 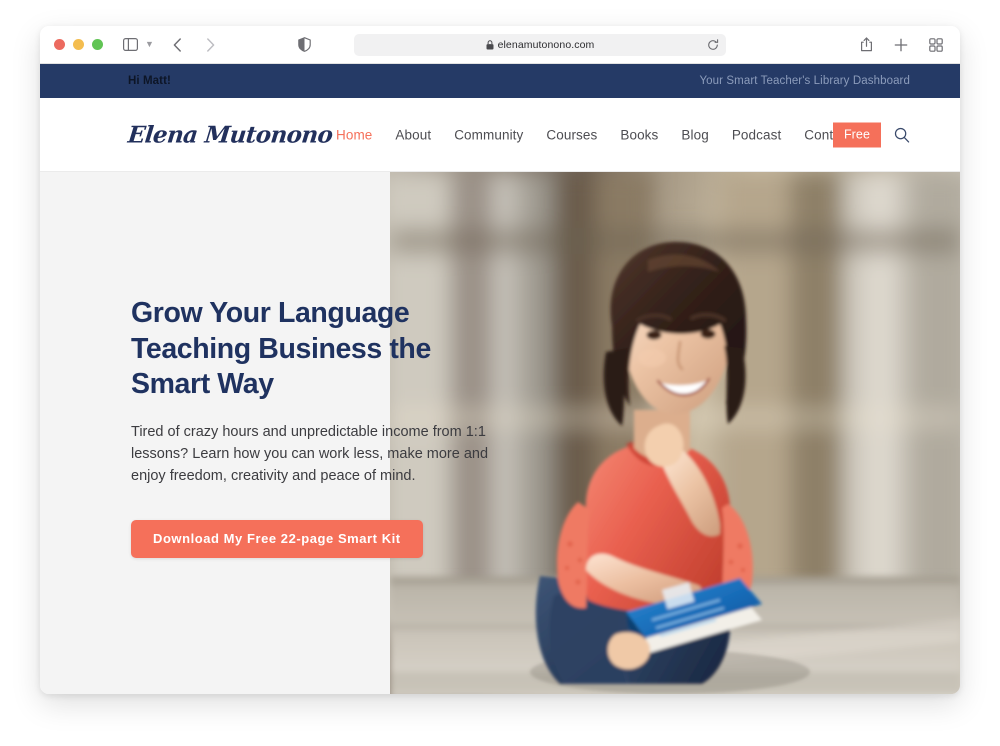 What do you see at coordinates (546, 44) in the screenshot?
I see `url-text: elenamutonono.com` at bounding box center [546, 44].